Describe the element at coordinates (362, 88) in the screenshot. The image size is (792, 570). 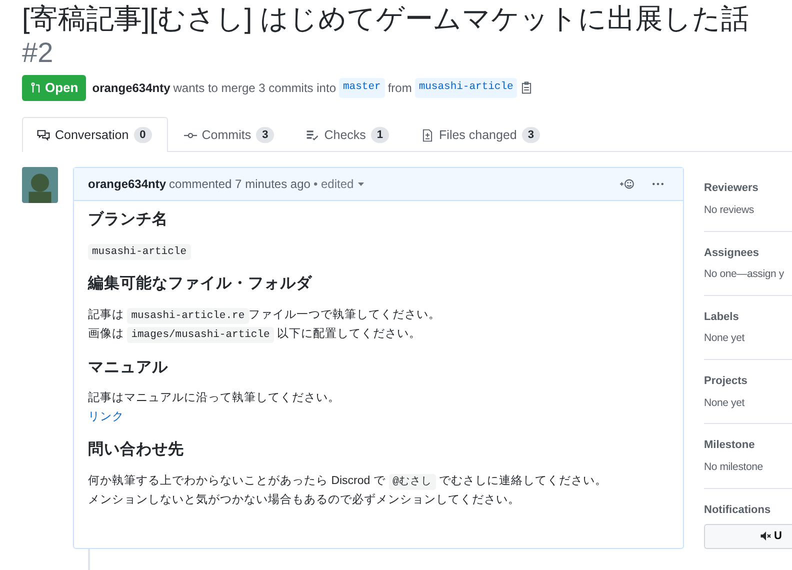
I see `base-branch: master` at that location.